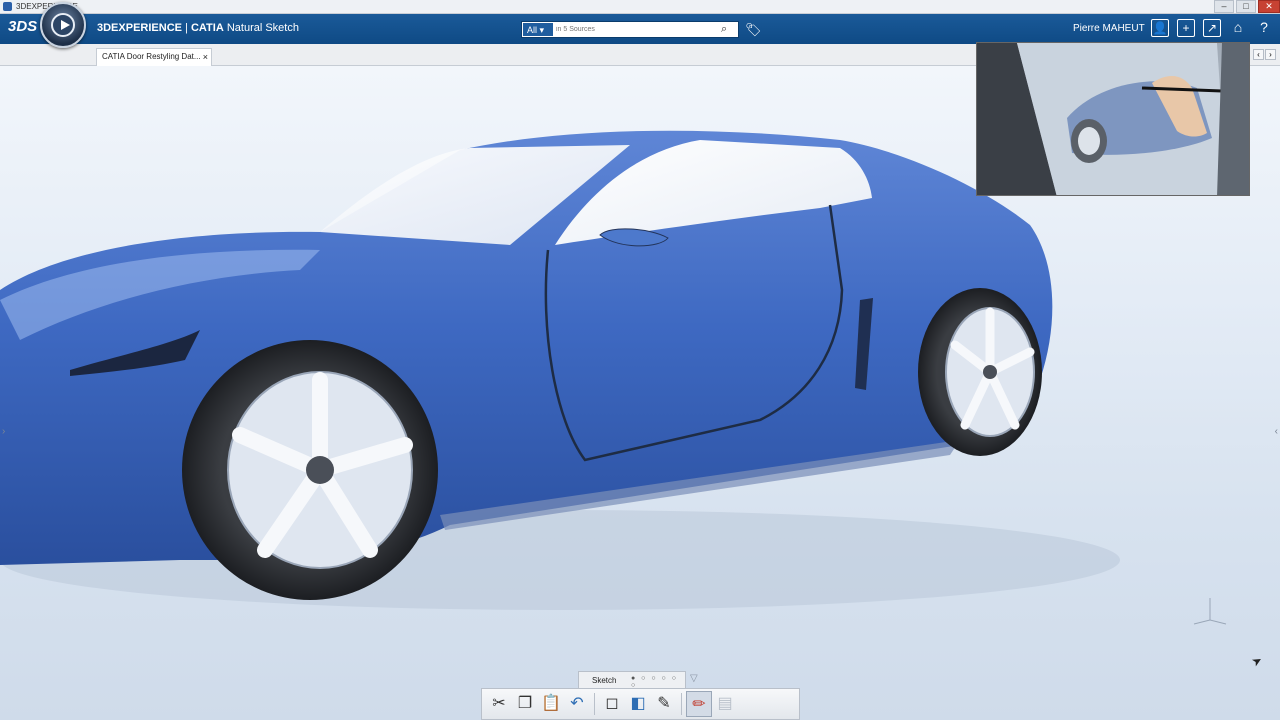  What do you see at coordinates (1270, 54) in the screenshot?
I see `tab-next-icon: ›` at bounding box center [1270, 54].